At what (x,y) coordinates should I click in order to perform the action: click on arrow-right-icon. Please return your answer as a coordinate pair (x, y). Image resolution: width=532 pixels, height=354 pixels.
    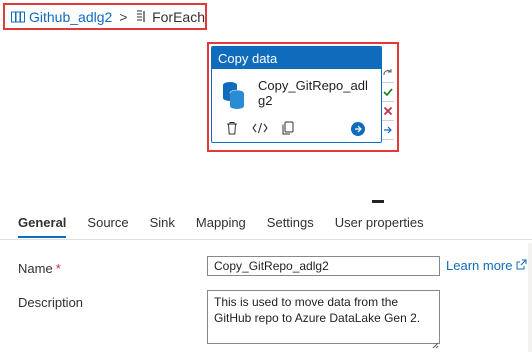
    Looking at the image, I should click on (388, 130).